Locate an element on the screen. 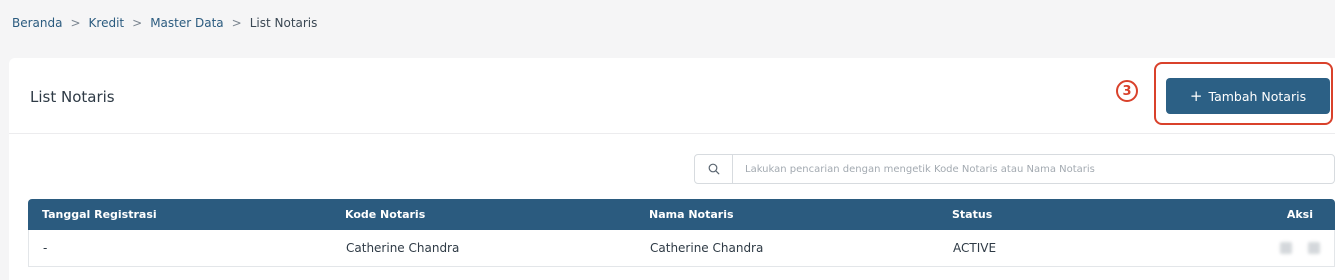 The width and height of the screenshot is (1335, 280). add-notaris-button: + Tambah Notaris is located at coordinates (1248, 96).